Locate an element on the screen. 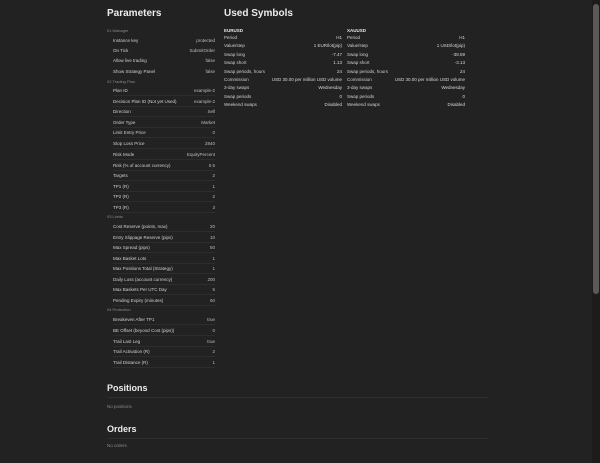 Image resolution: width=600 pixels, height=463 pixels. symbol-row-value: Wednesday is located at coordinates (453, 88).